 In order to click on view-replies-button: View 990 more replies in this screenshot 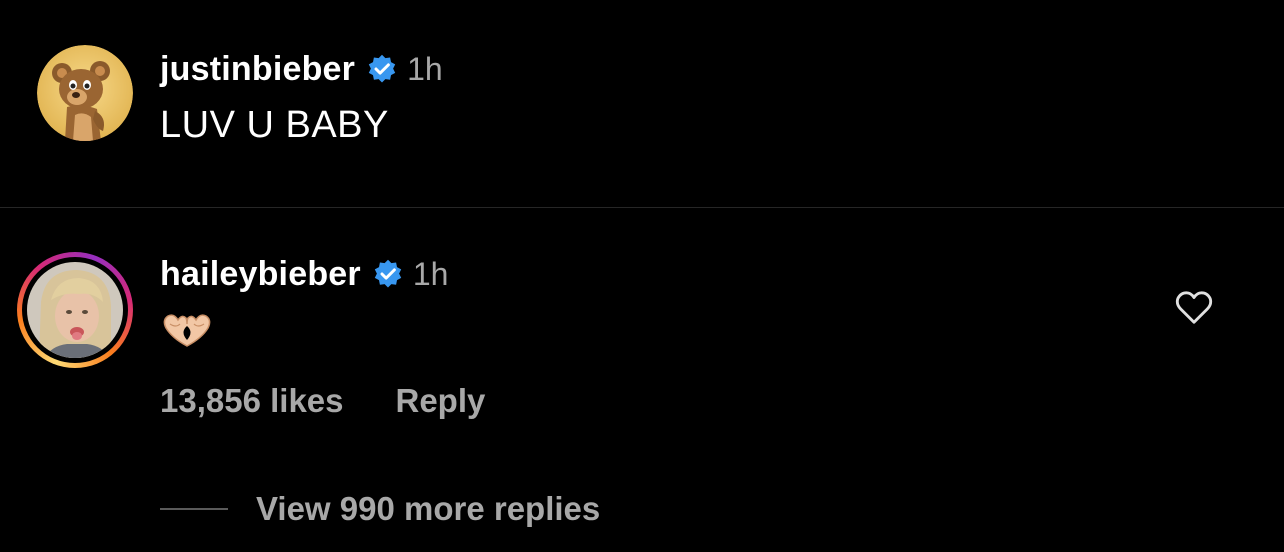, I will do `click(380, 509)`.